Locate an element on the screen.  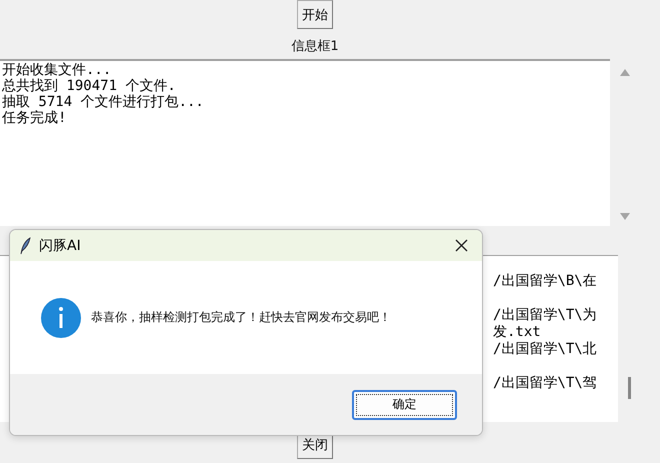
info-icon is located at coordinates (61, 318).